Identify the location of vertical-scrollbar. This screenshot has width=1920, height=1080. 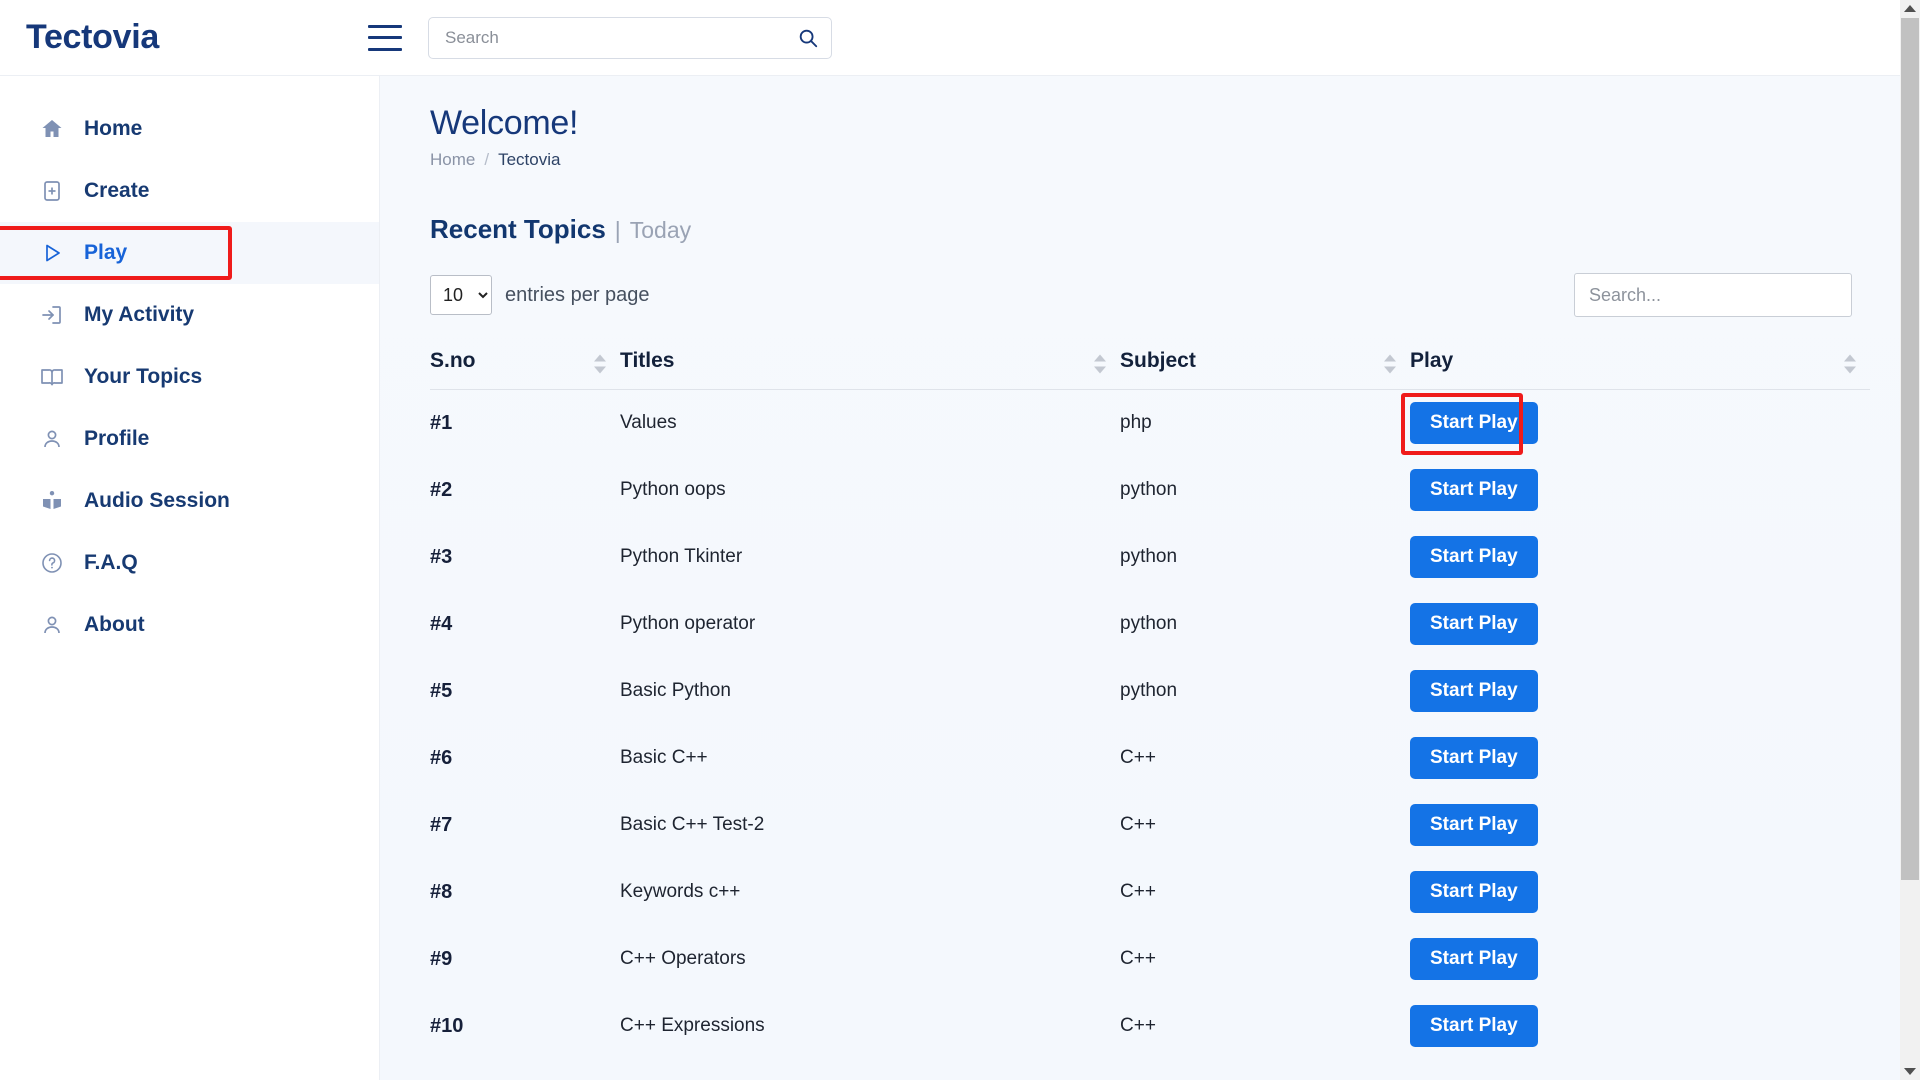
(1910, 540).